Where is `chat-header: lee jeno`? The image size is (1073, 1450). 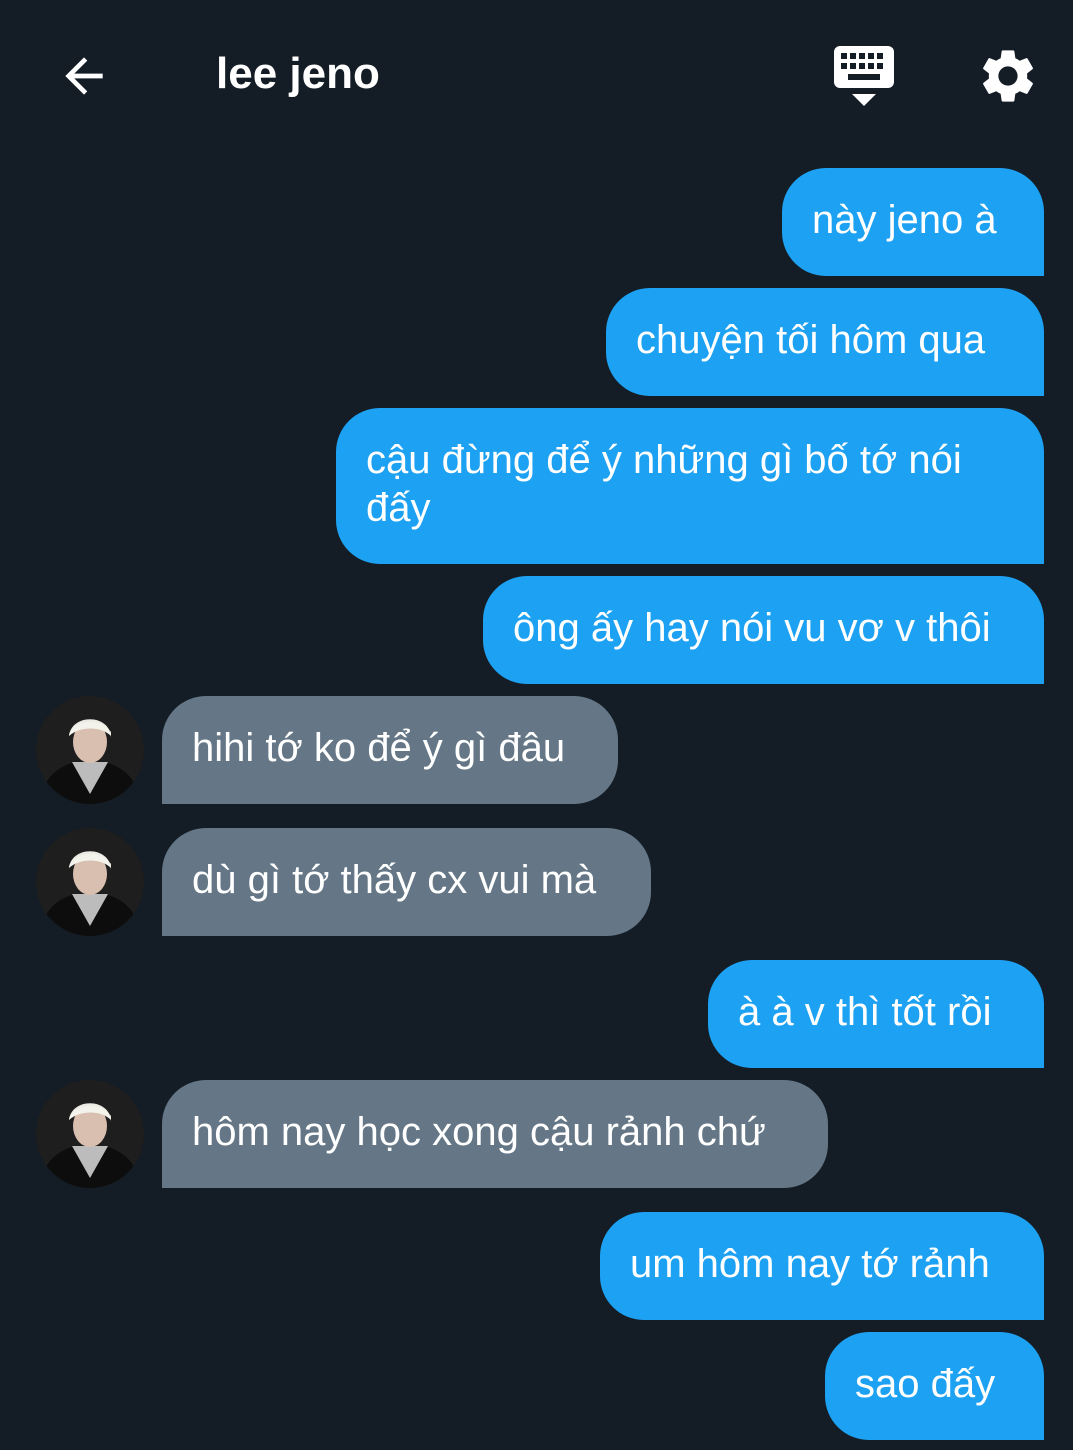 chat-header: lee jeno is located at coordinates (536, 75).